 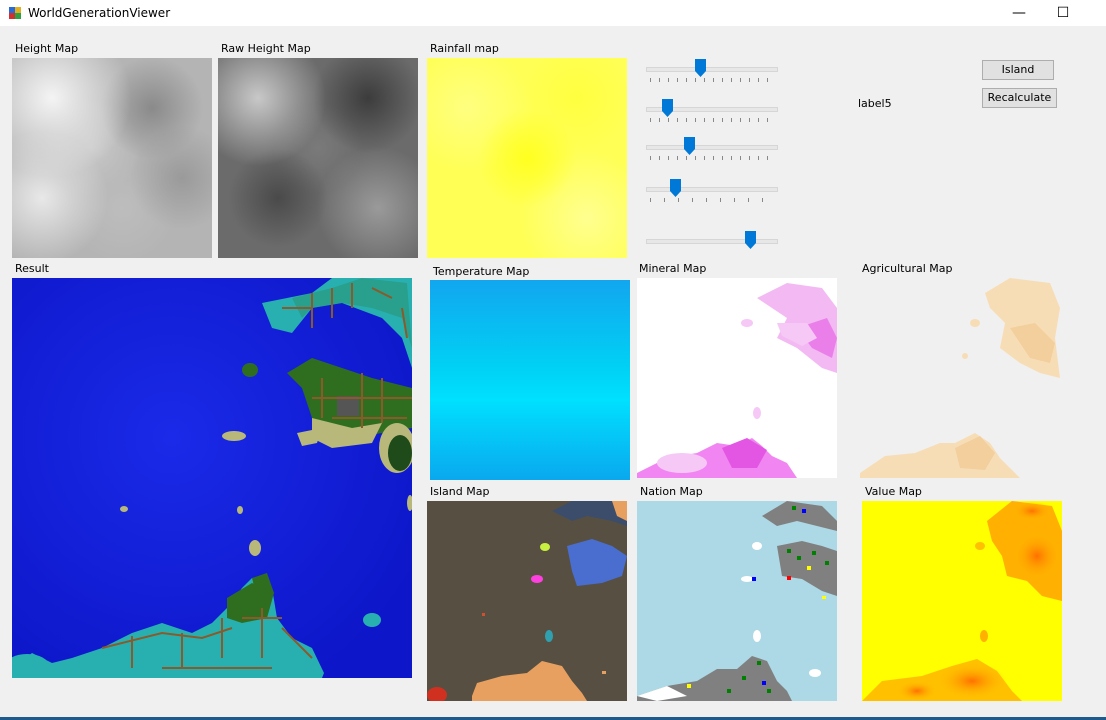 What do you see at coordinates (960, 378) in the screenshot?
I see `agricultural-map-image` at bounding box center [960, 378].